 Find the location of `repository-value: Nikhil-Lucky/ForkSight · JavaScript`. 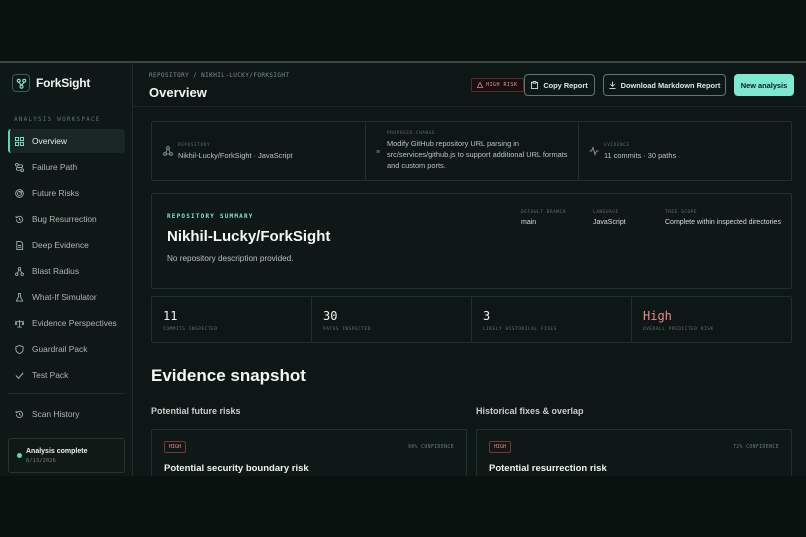

repository-value: Nikhil-Lucky/ForkSight · JavaScript is located at coordinates (235, 155).